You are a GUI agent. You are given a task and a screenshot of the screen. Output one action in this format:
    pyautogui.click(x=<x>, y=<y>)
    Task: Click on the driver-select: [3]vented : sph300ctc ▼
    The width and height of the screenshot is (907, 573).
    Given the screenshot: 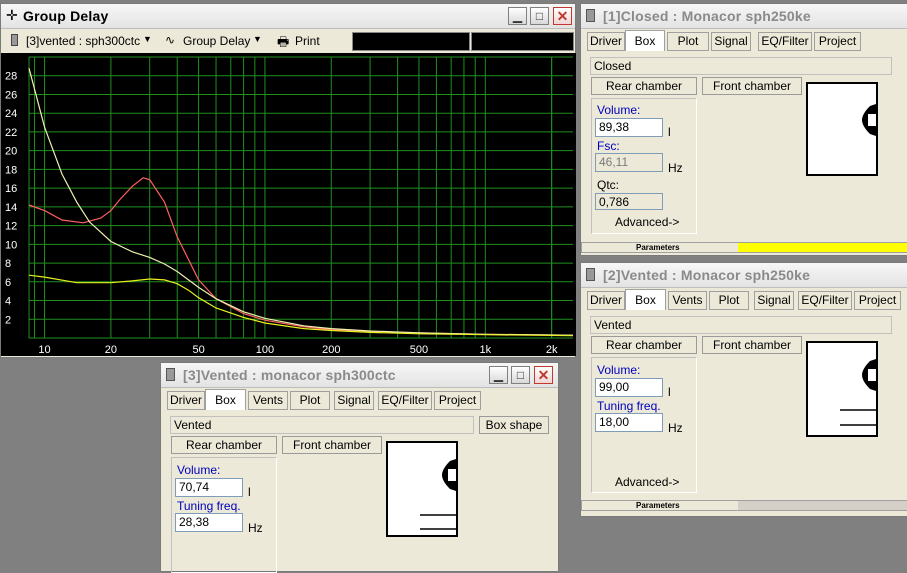 What is the action you would take?
    pyautogui.click(x=80, y=41)
    